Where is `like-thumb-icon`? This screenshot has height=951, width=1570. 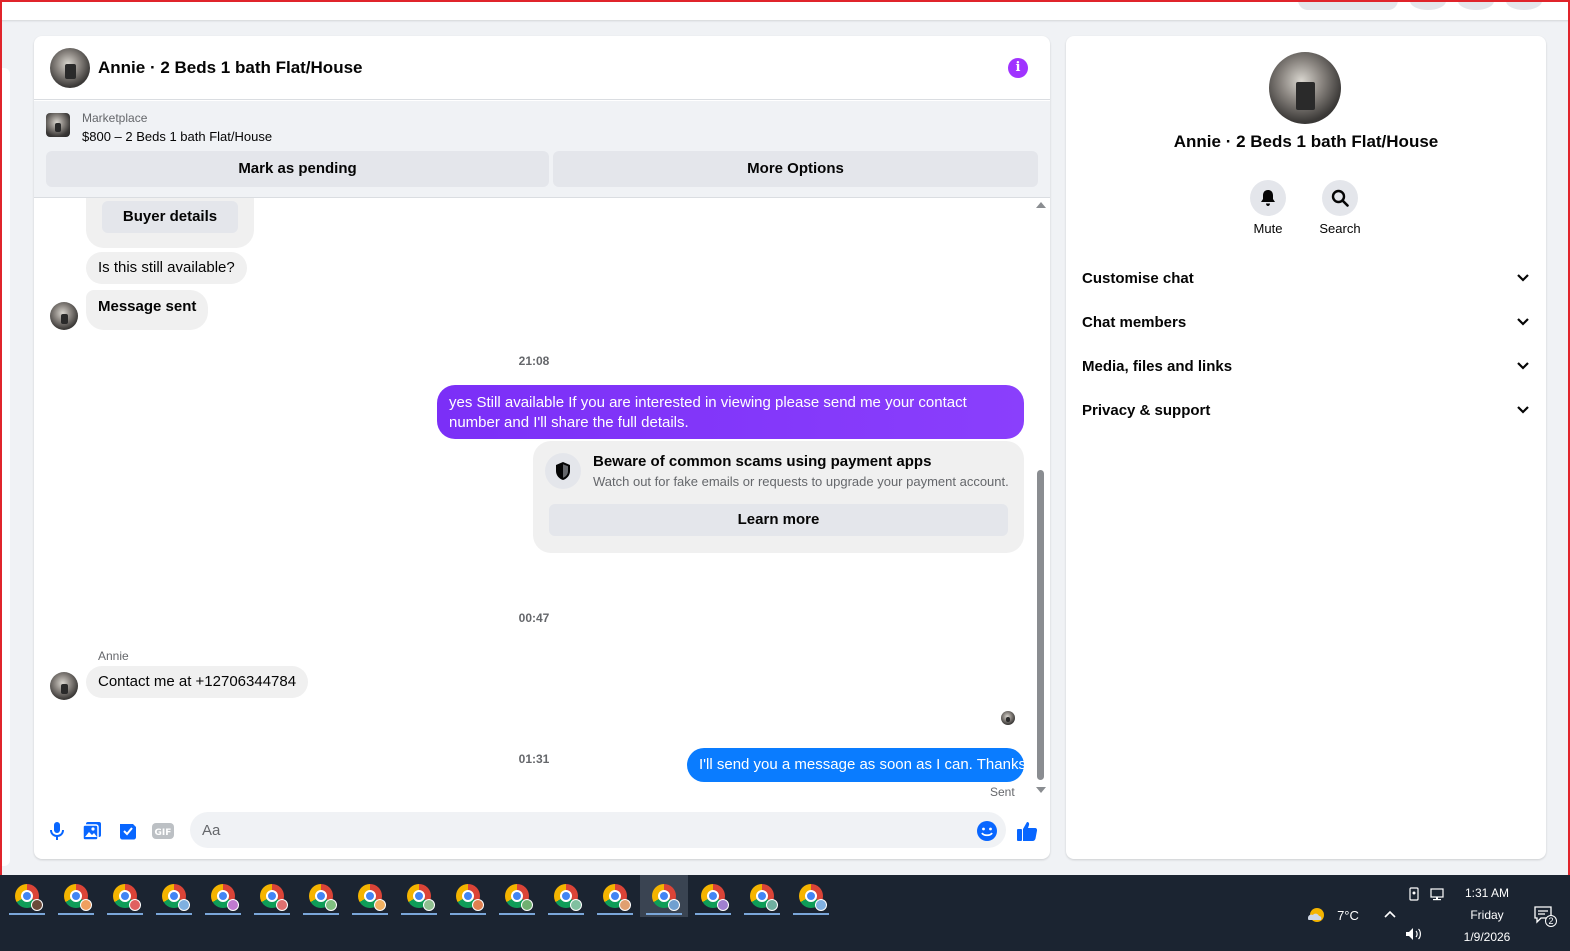
like-thumb-icon is located at coordinates (1027, 831).